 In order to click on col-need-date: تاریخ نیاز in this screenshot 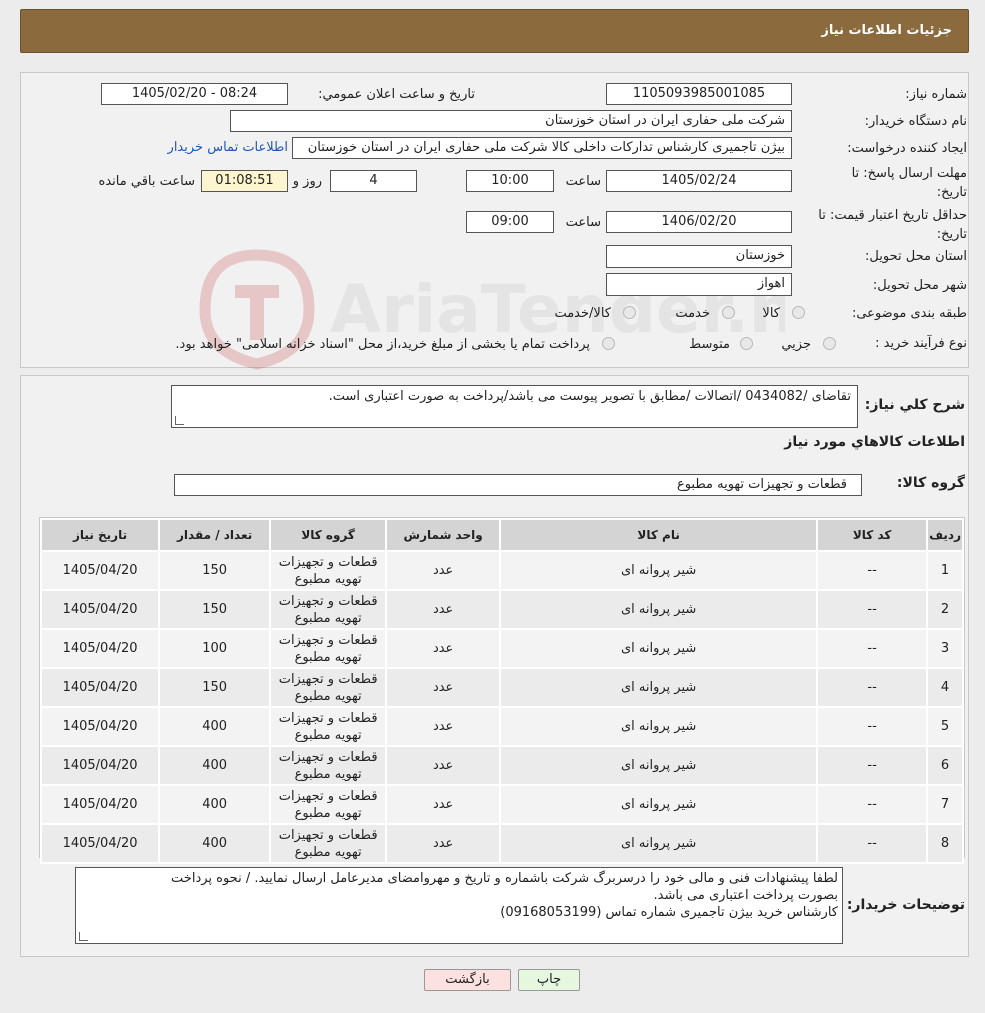, I will do `click(100, 535)`.